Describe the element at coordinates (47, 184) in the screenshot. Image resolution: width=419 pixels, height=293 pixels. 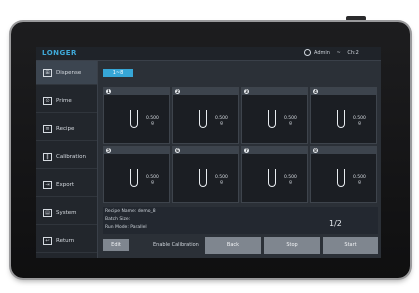
I see `export-icon: ⇥` at that location.